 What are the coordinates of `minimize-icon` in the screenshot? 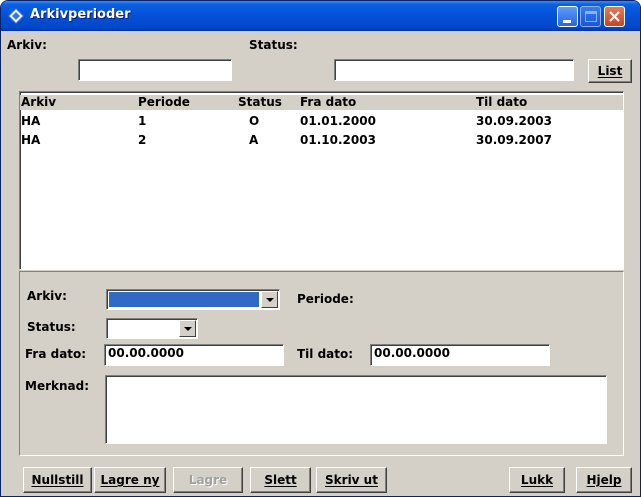 It's located at (567, 21).